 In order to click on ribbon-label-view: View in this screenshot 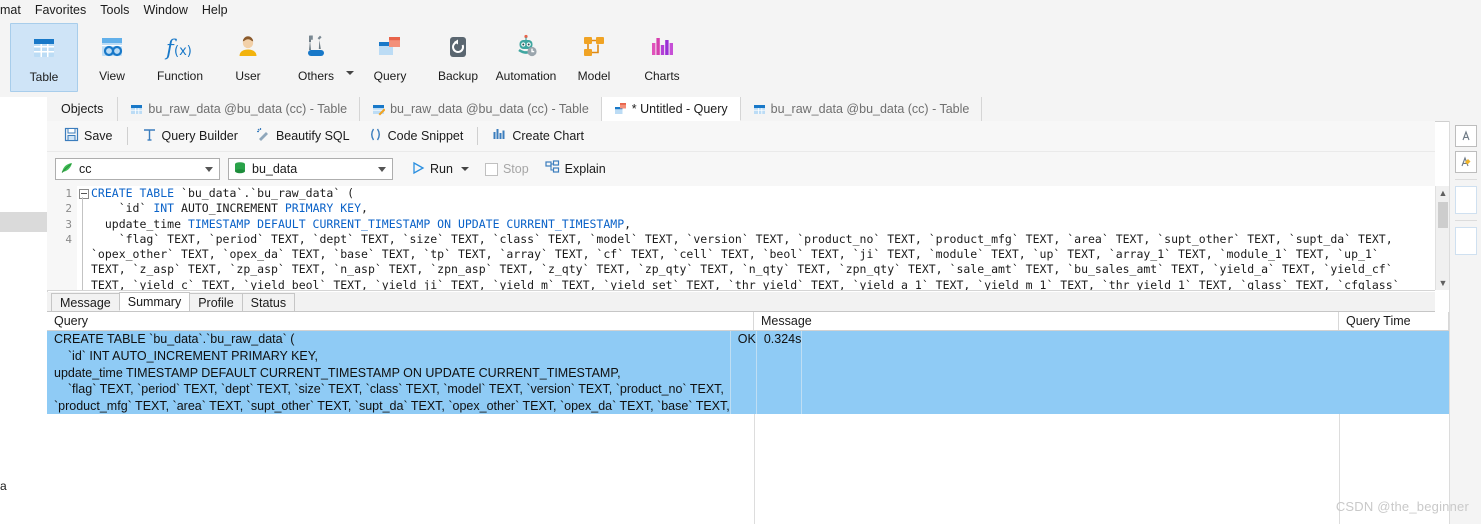, I will do `click(112, 76)`.